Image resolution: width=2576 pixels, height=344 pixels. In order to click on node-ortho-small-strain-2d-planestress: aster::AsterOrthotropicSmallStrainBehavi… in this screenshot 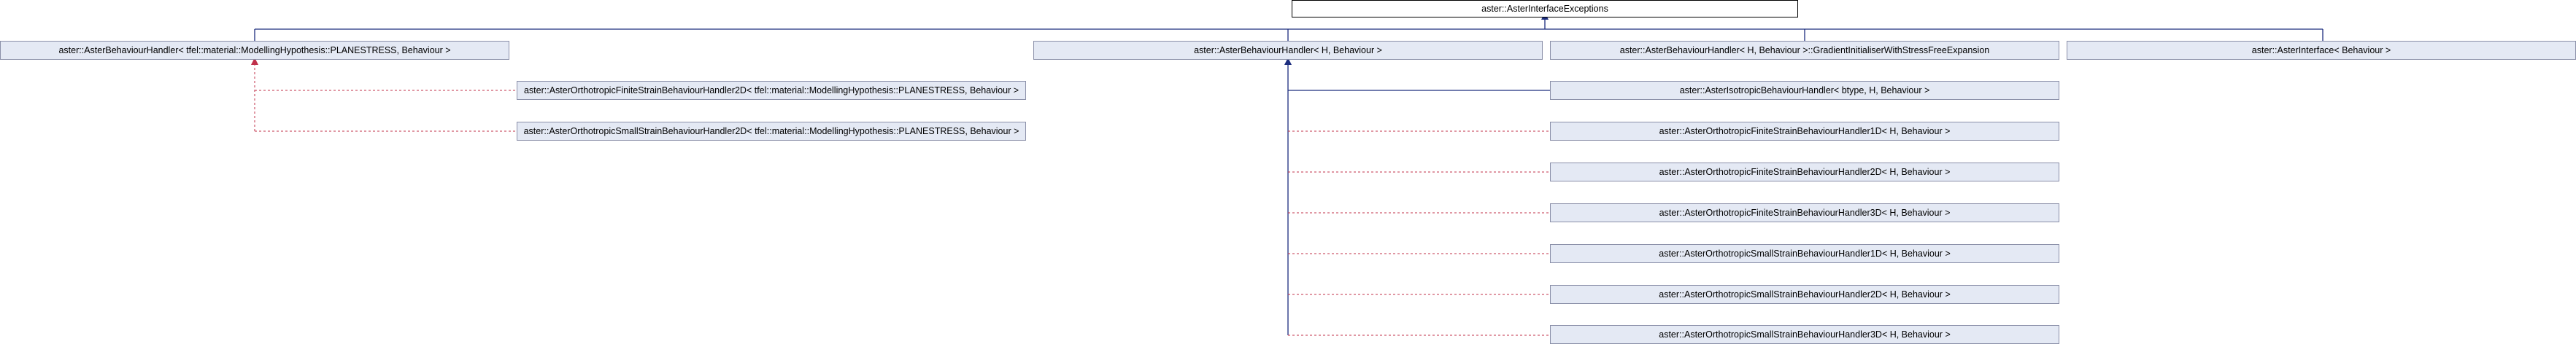, I will do `click(771, 131)`.